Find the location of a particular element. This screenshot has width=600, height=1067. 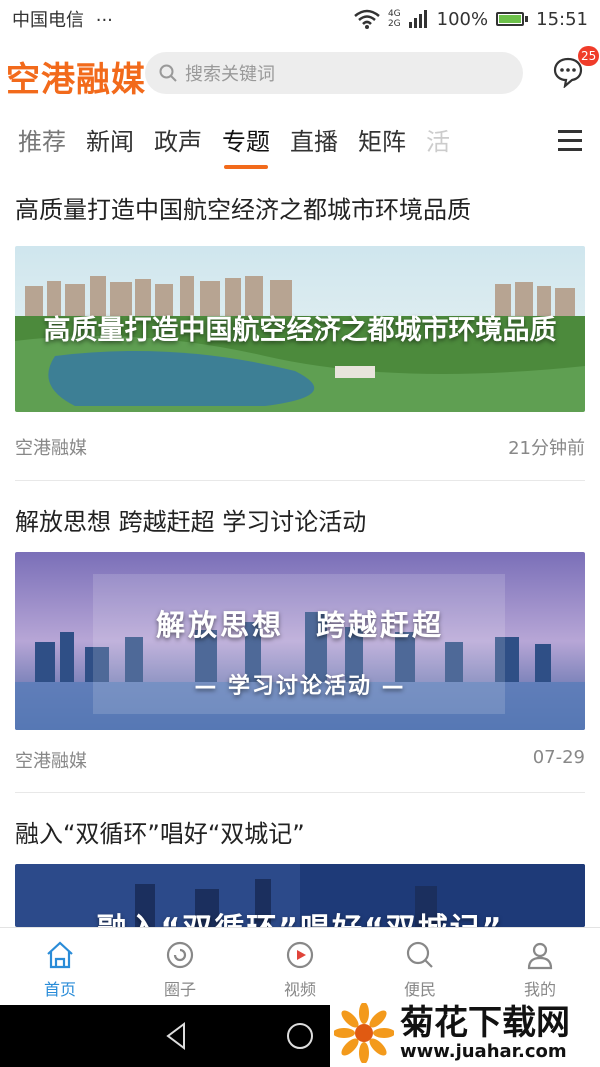

watermark: 菊花下载网 www.juahar.com is located at coordinates (465, 1032).